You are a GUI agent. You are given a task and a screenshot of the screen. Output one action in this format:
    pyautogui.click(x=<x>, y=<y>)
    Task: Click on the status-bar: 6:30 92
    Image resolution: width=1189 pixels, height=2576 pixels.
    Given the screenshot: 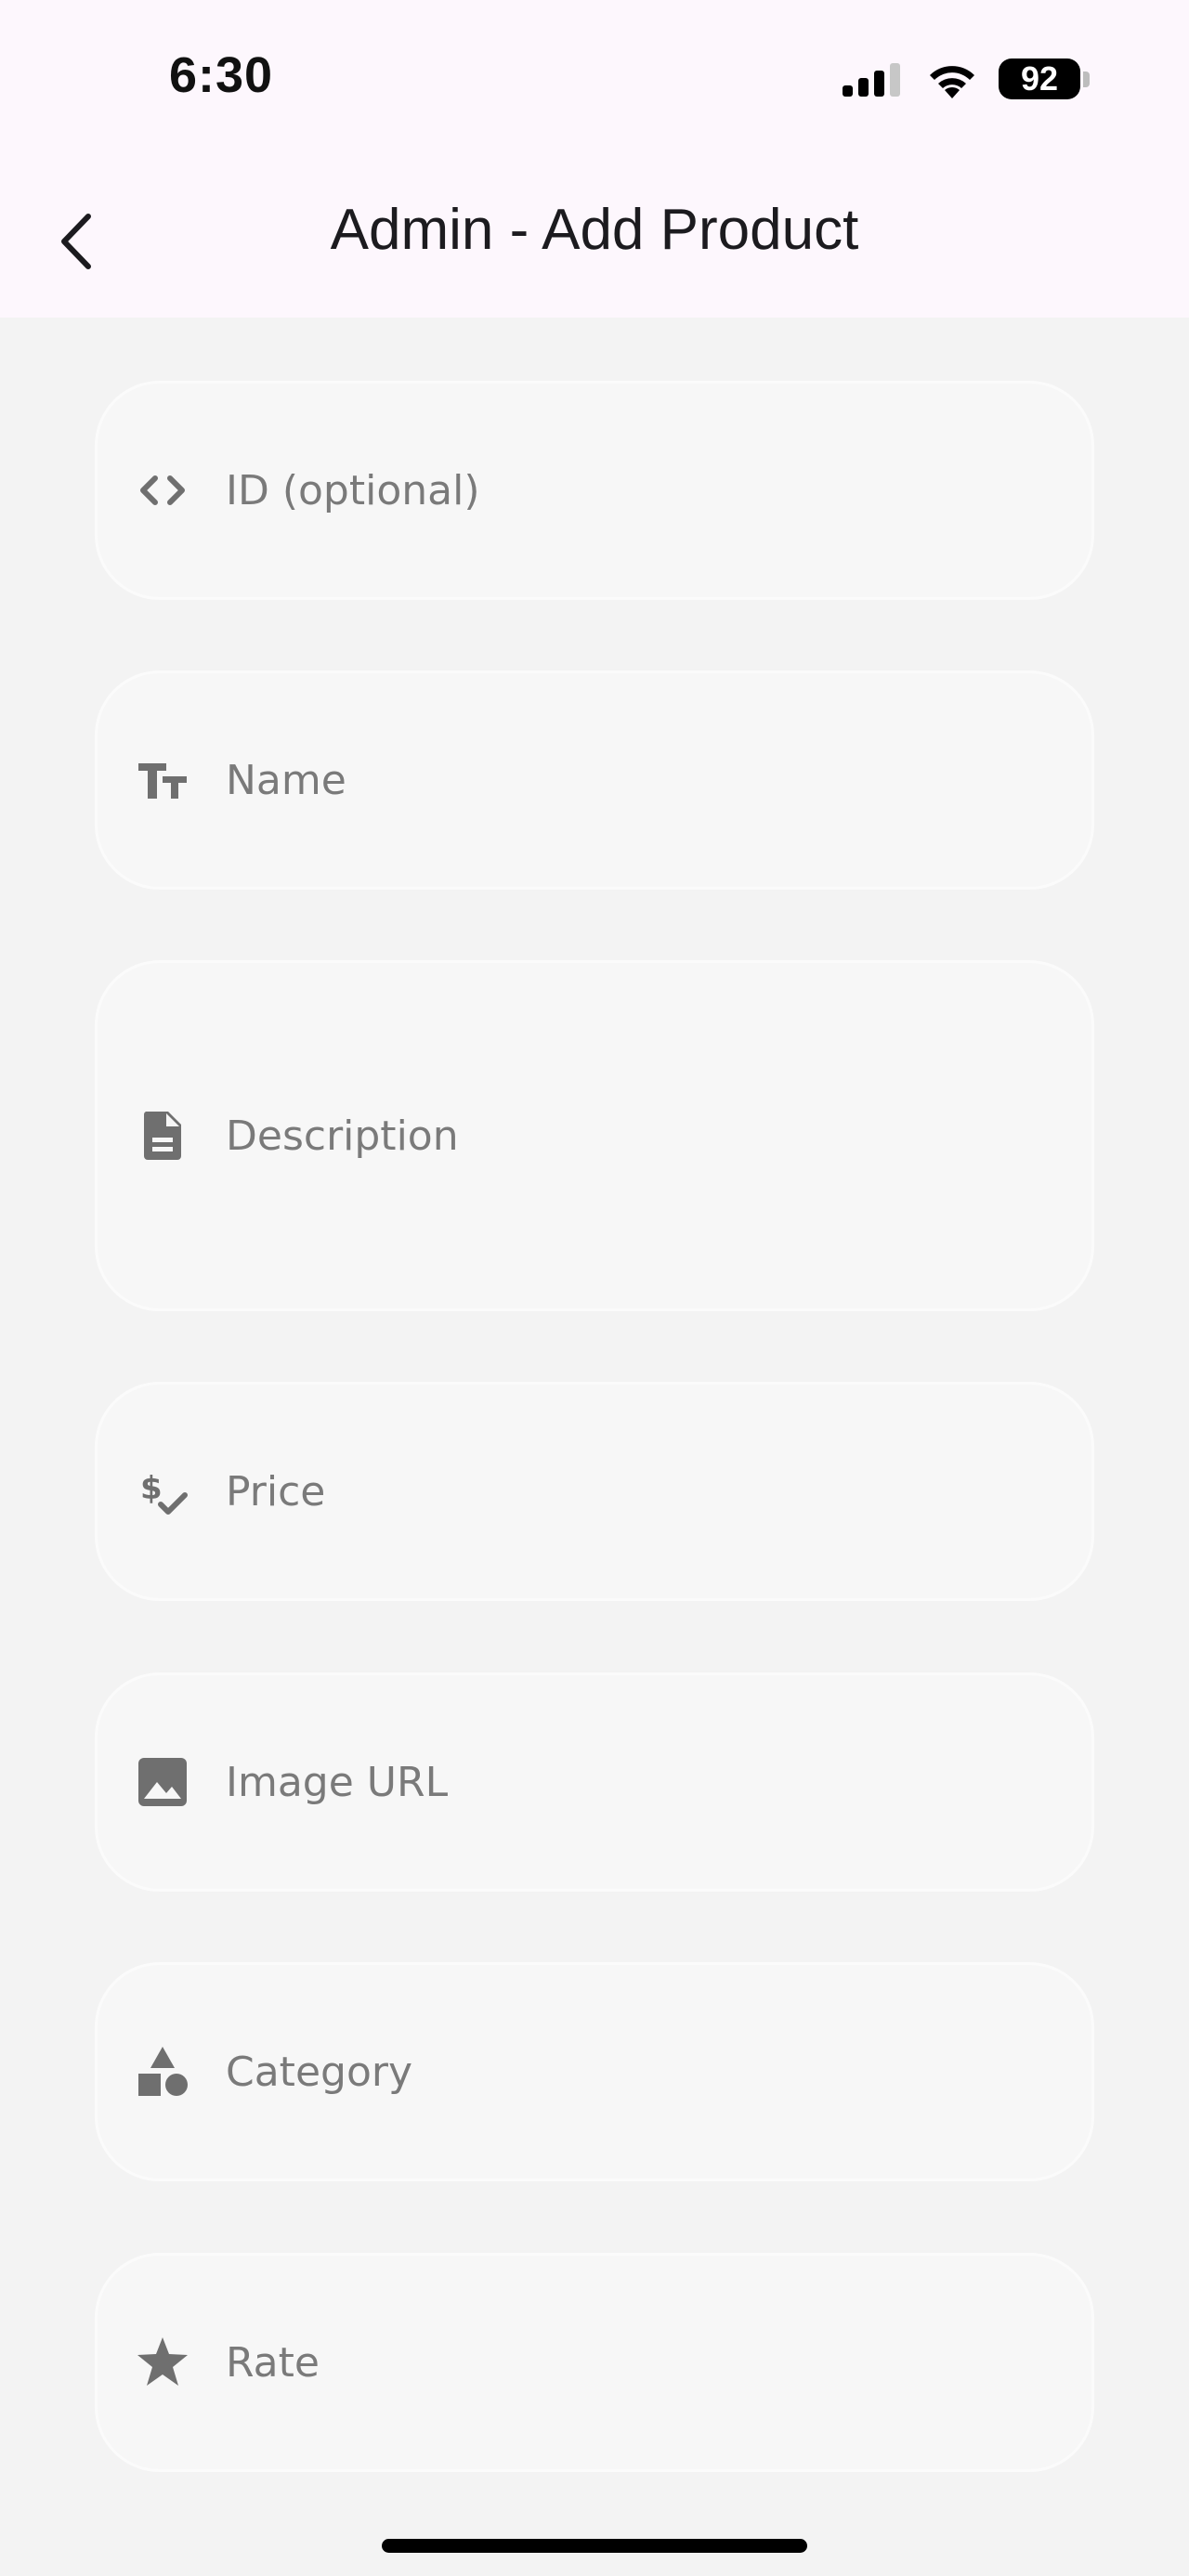 What is the action you would take?
    pyautogui.click(x=594, y=75)
    